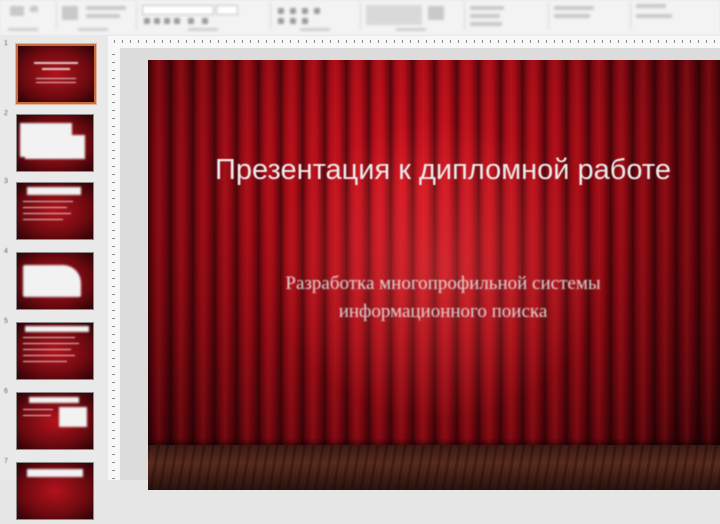 Image resolution: width=720 pixels, height=524 pixels. Describe the element at coordinates (54, 400) in the screenshot. I see `thumb-heading-block` at that location.